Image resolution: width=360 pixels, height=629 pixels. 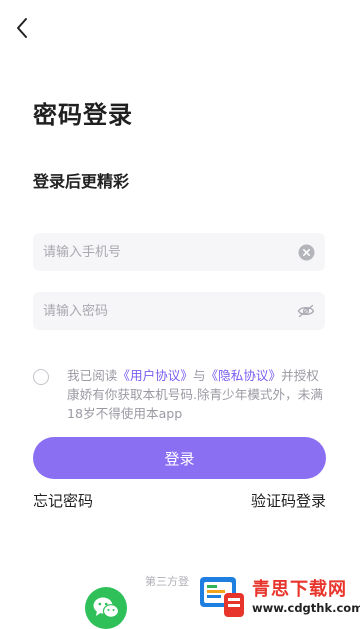 I want to click on agreement-and: 与, so click(x=199, y=375).